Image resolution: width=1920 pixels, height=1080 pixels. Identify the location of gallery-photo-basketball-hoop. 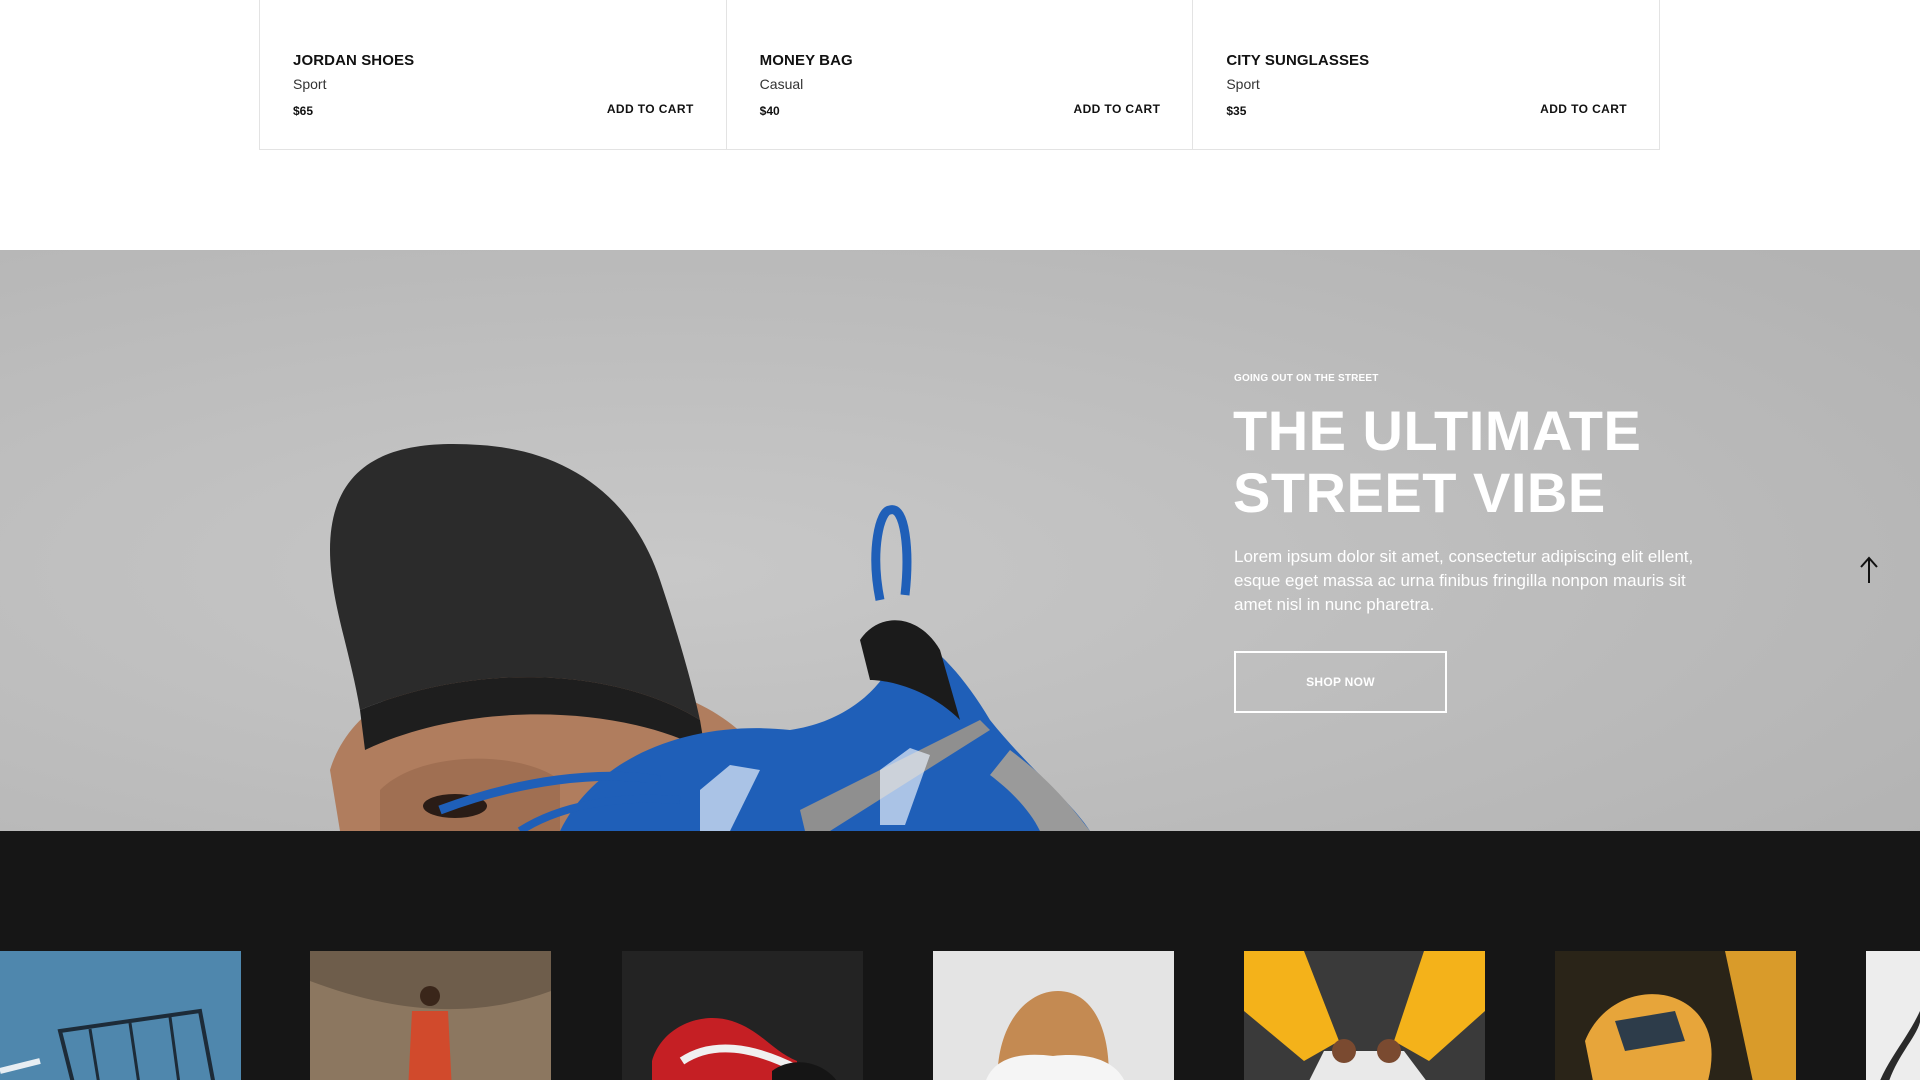
(120, 1015).